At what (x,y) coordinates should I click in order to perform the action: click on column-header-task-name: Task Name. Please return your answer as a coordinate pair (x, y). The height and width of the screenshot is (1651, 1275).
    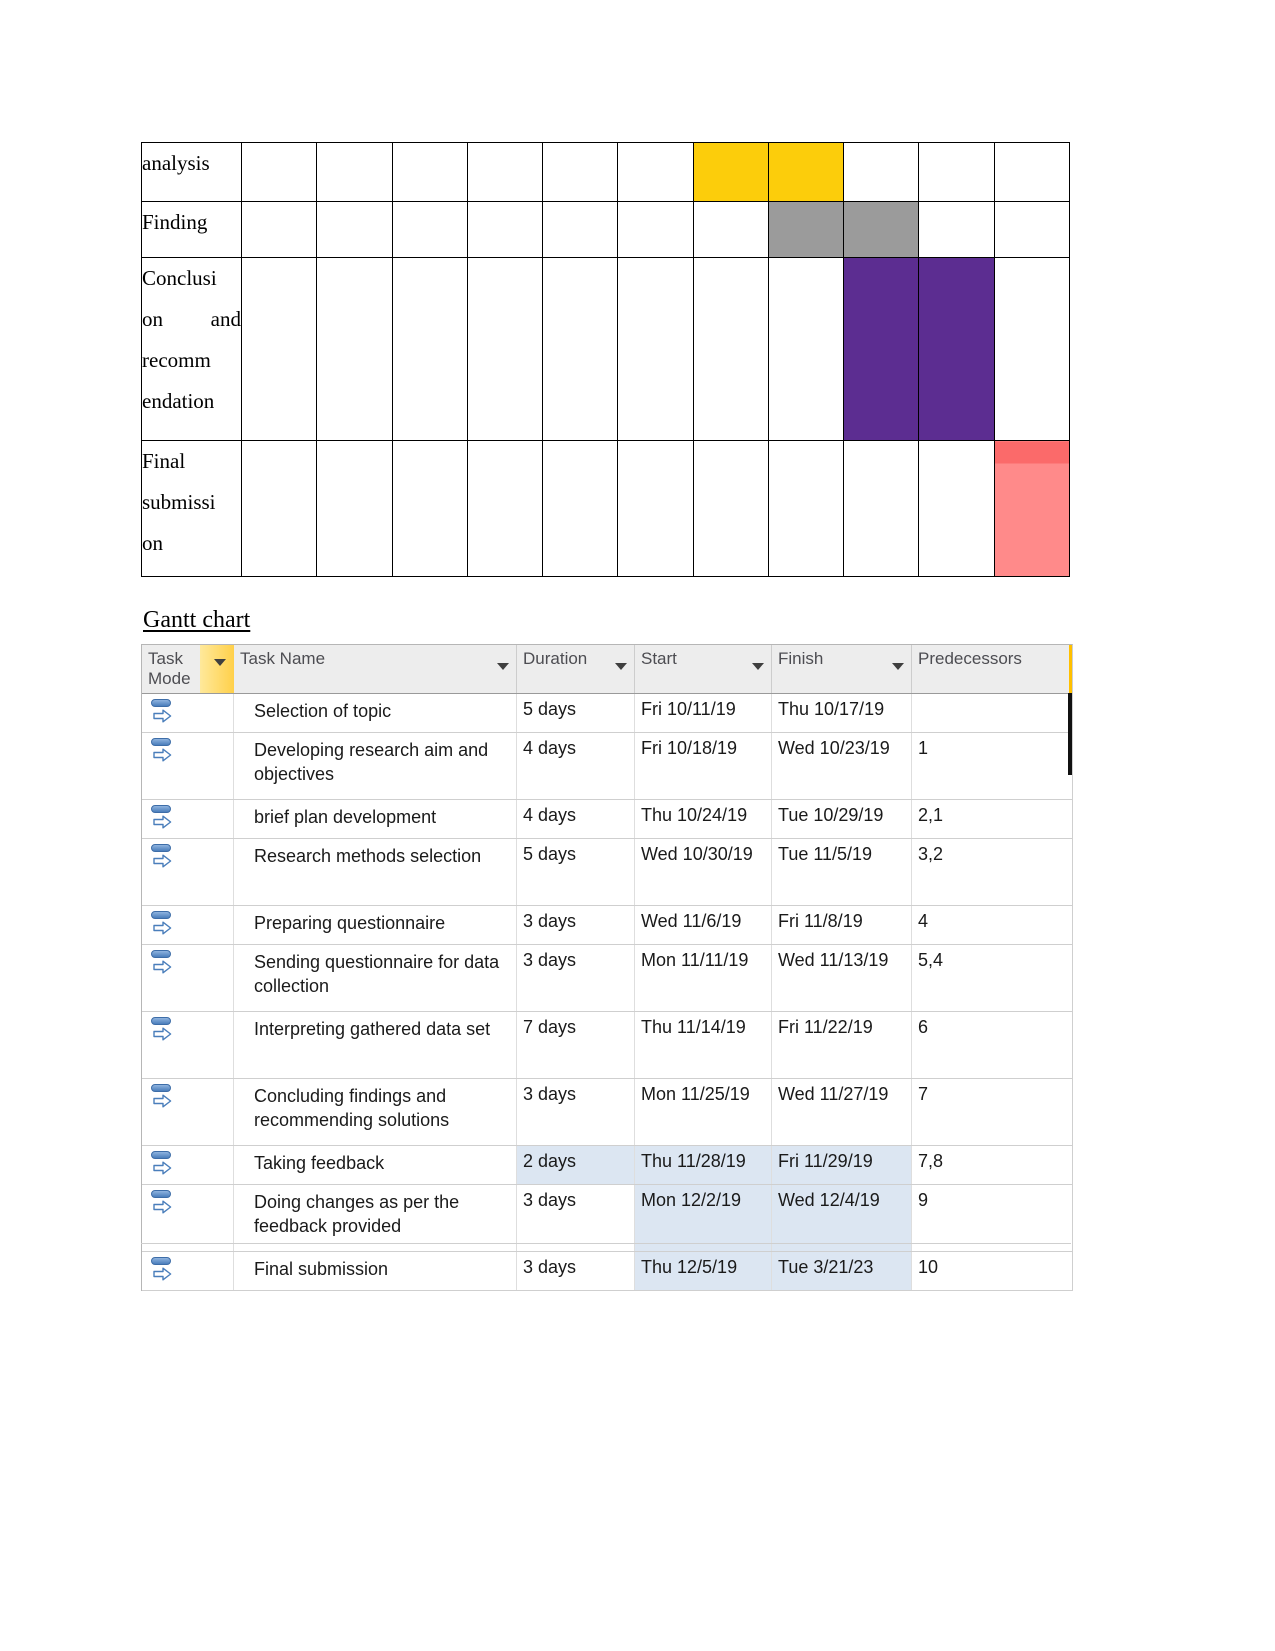
    Looking at the image, I should click on (375, 669).